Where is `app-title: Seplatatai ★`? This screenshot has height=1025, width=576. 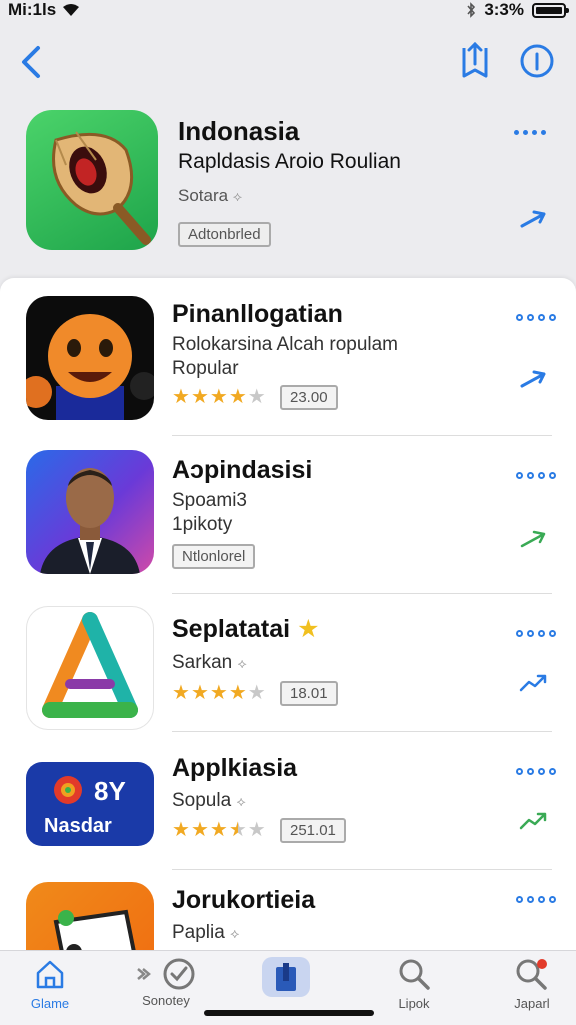
app-title: Seplatatai ★ is located at coordinates (245, 629).